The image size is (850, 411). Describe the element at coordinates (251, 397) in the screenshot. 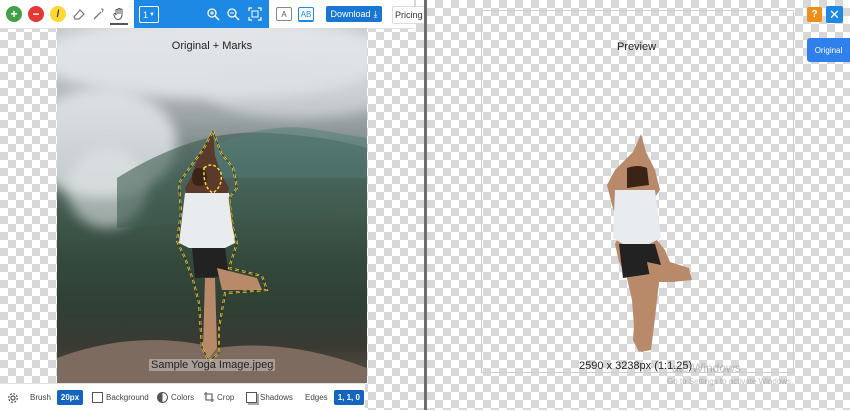

I see `shadows-icon` at that location.